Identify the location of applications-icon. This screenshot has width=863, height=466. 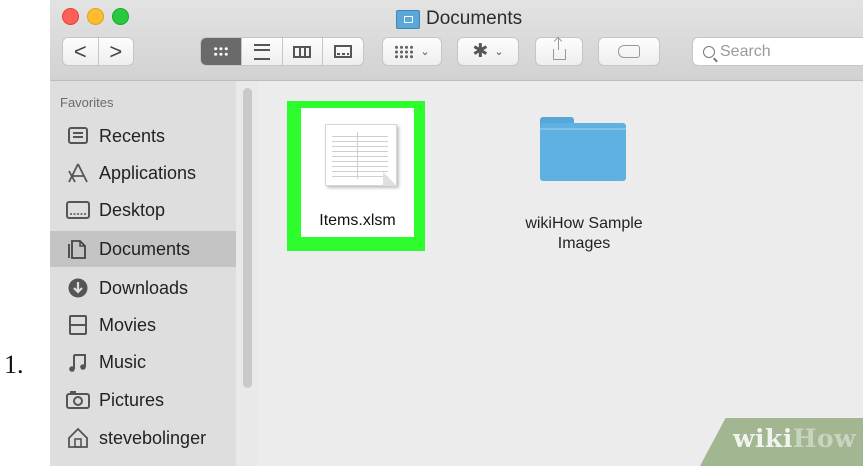
(78, 173).